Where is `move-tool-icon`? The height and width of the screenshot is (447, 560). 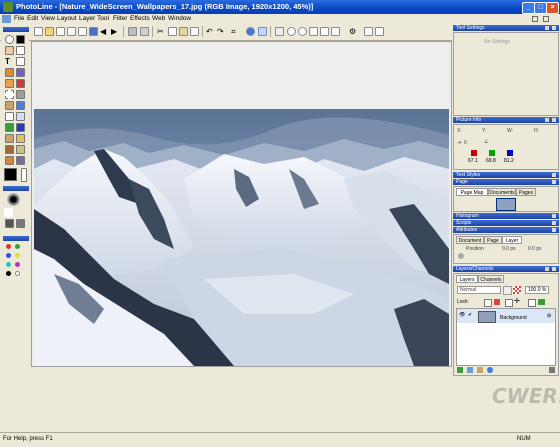
move-tool-icon is located at coordinates (20, 50).